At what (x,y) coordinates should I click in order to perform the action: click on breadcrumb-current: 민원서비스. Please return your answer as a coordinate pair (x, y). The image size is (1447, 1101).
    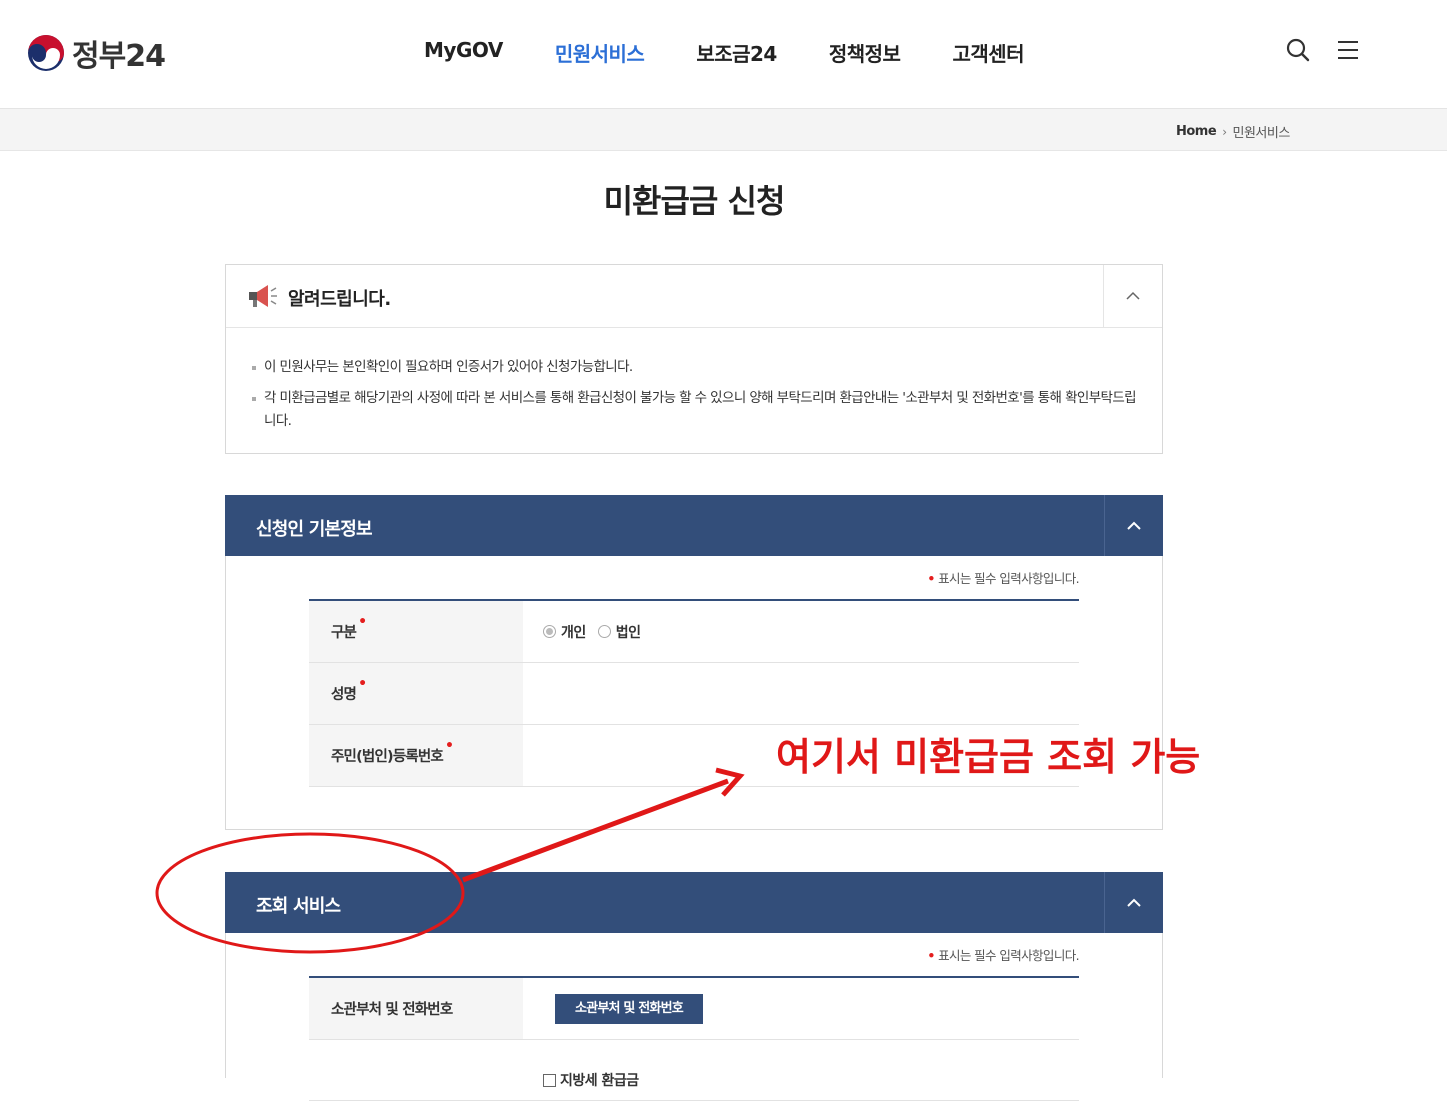
    Looking at the image, I should click on (1262, 131).